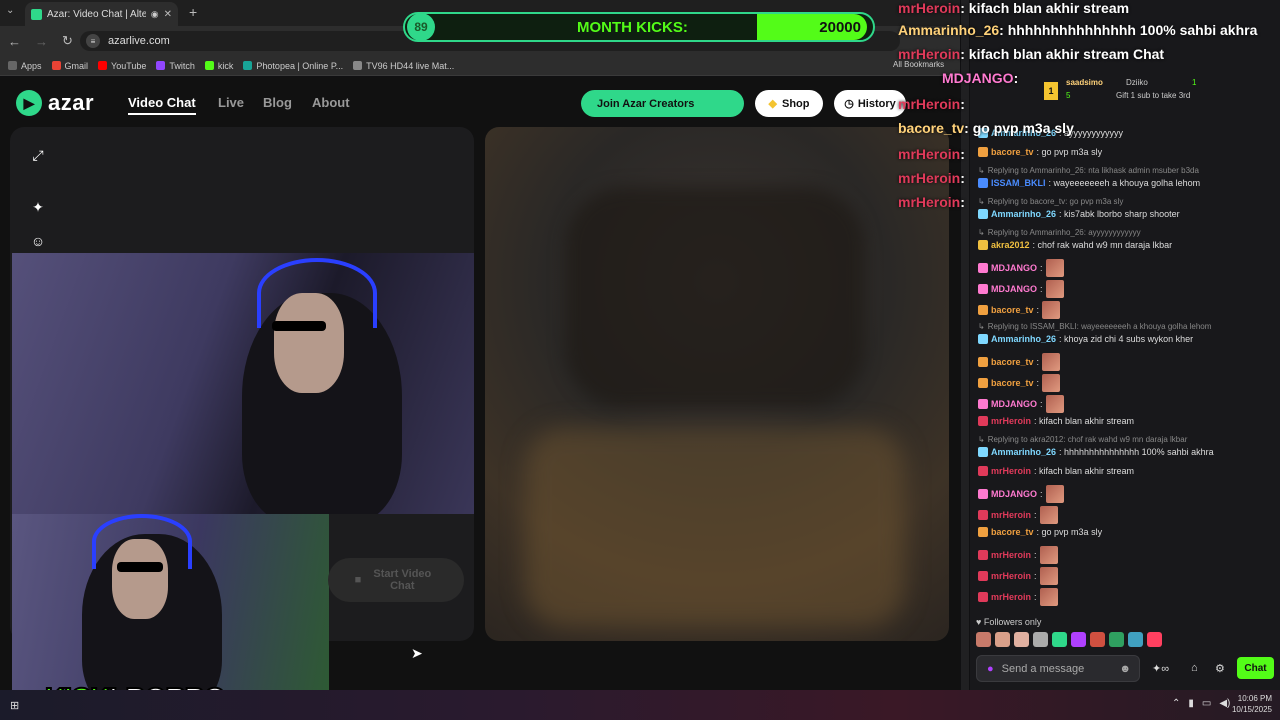  I want to click on tab-close-icon: ✕, so click(168, 14).